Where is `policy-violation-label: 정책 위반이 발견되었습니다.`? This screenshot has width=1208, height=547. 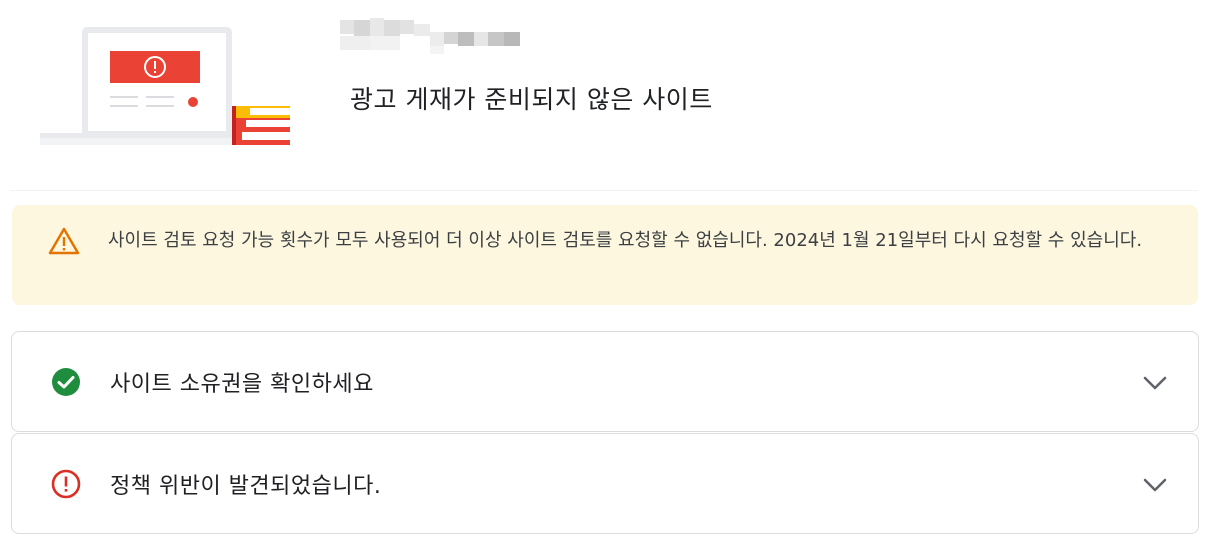
policy-violation-label: 정책 위반이 발견되었습니다. is located at coordinates (246, 486).